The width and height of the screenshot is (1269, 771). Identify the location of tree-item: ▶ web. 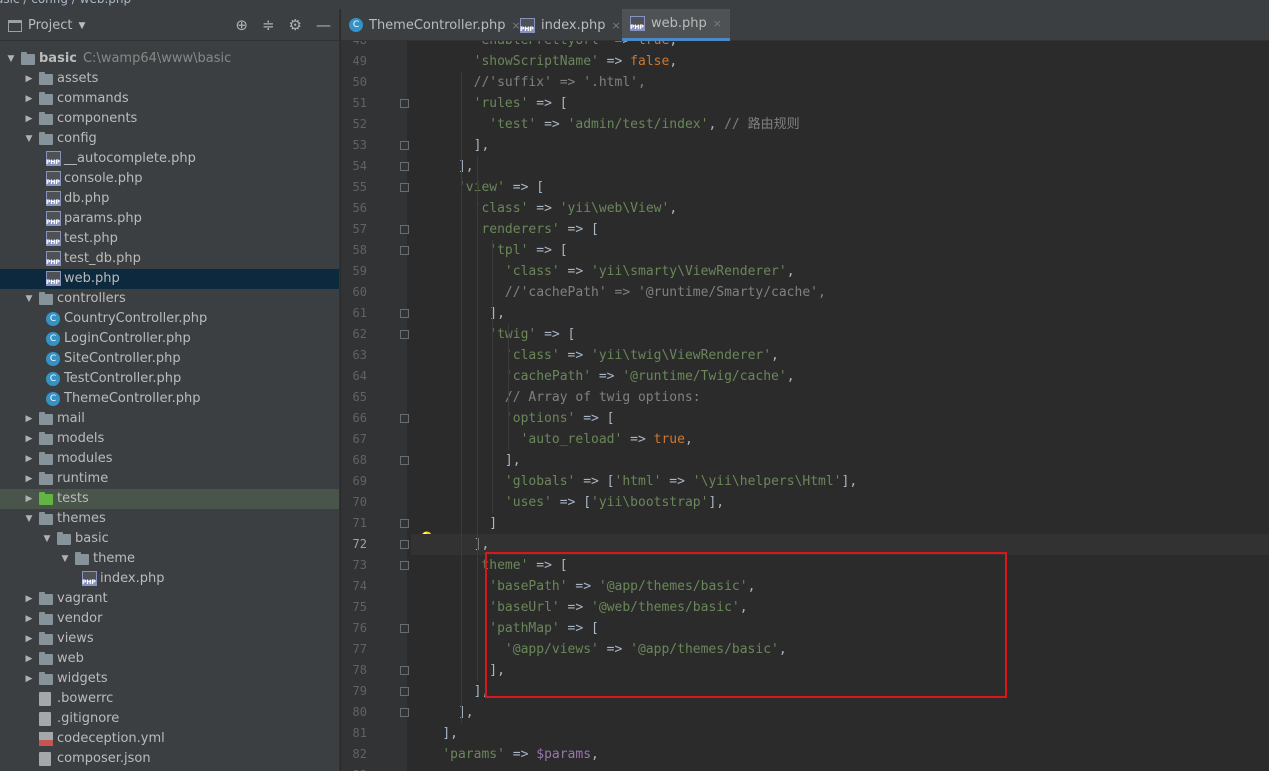
(169, 659).